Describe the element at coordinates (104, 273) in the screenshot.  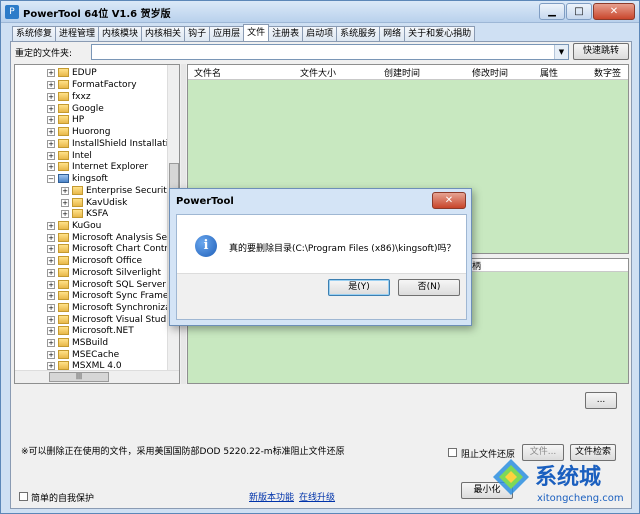
I see `tree-item: + Microsoft Silverlight` at that location.